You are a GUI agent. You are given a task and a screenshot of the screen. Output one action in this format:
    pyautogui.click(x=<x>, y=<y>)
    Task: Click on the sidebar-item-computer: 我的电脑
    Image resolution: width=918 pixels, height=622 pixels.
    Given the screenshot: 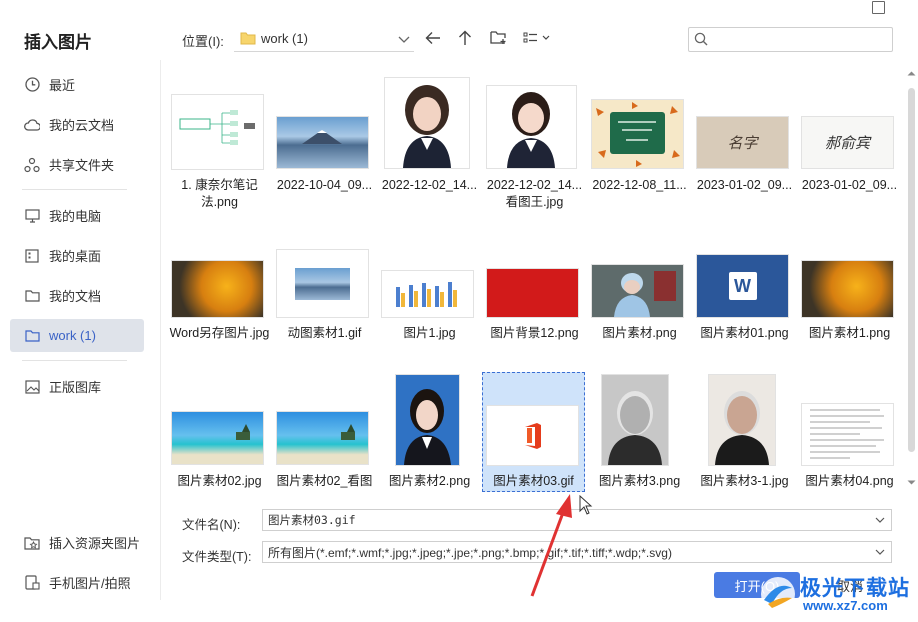 What is the action you would take?
    pyautogui.click(x=77, y=215)
    